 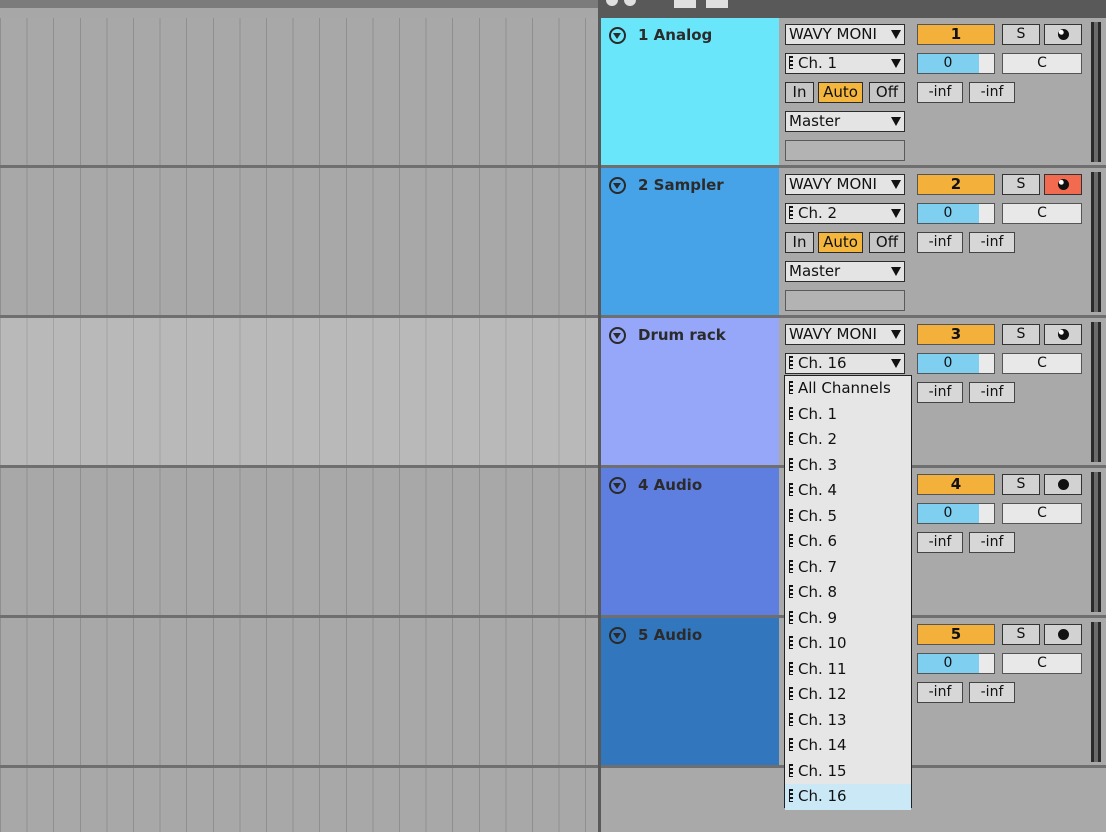 I want to click on unfold-all-icon, so click(x=630, y=3).